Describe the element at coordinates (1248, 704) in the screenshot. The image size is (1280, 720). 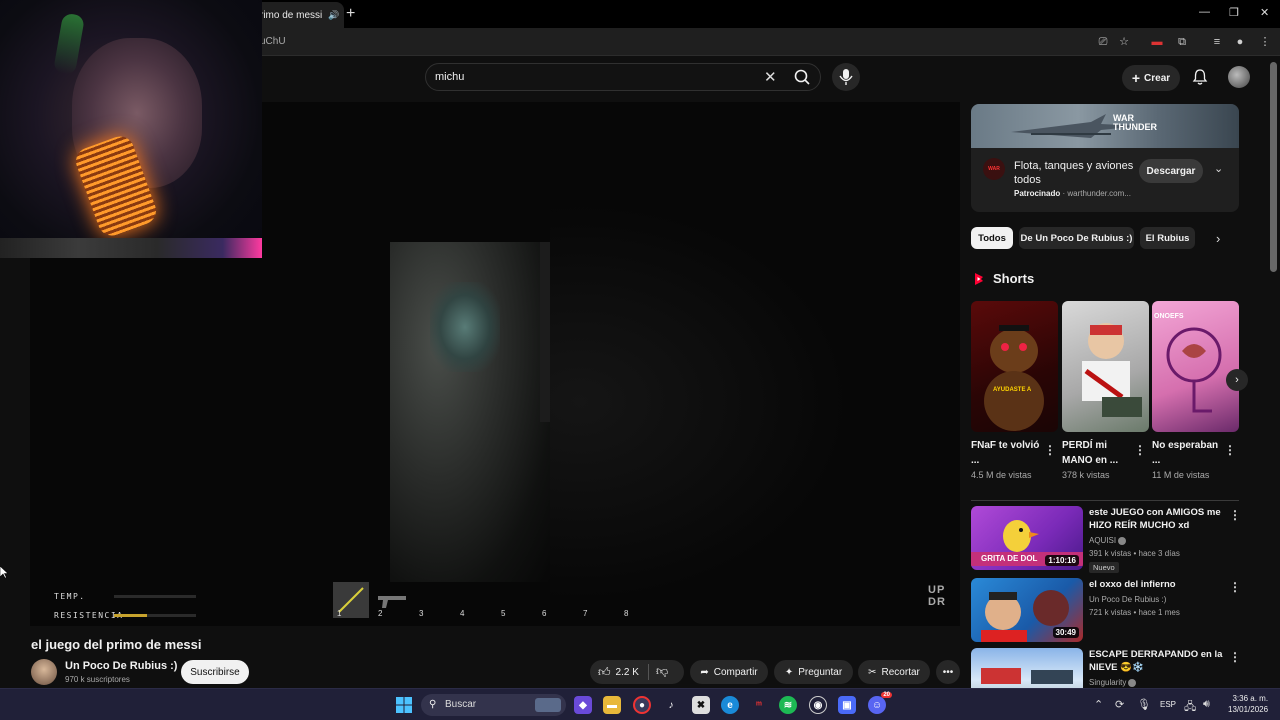
I see `system-clock: 3:36 a. m. 13/01/2026` at that location.